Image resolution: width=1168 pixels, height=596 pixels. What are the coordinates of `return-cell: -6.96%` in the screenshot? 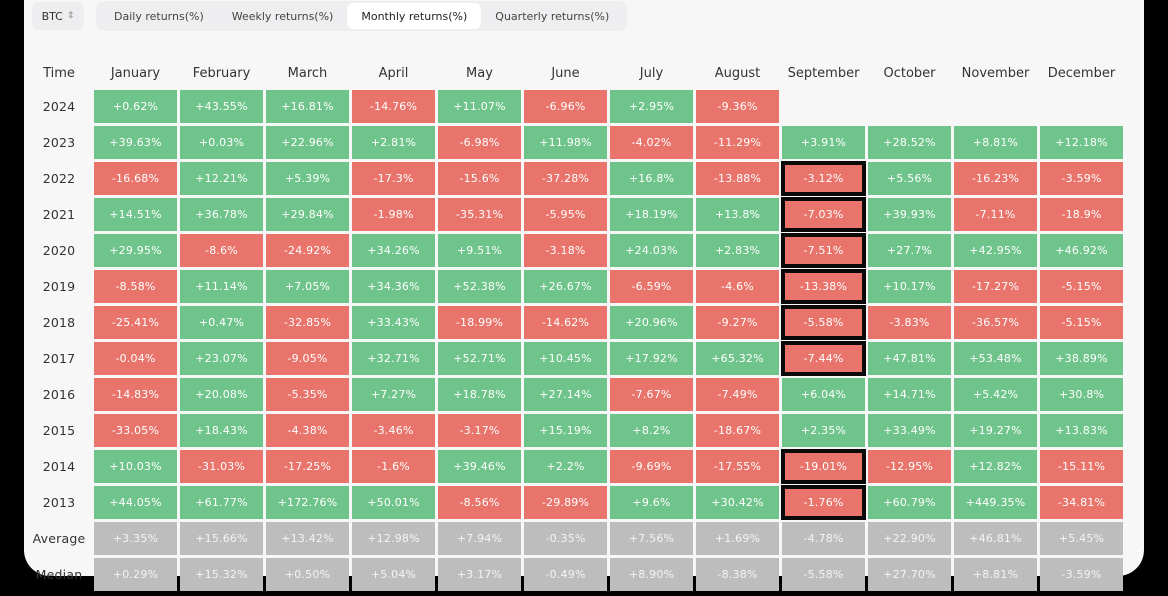 It's located at (565, 106).